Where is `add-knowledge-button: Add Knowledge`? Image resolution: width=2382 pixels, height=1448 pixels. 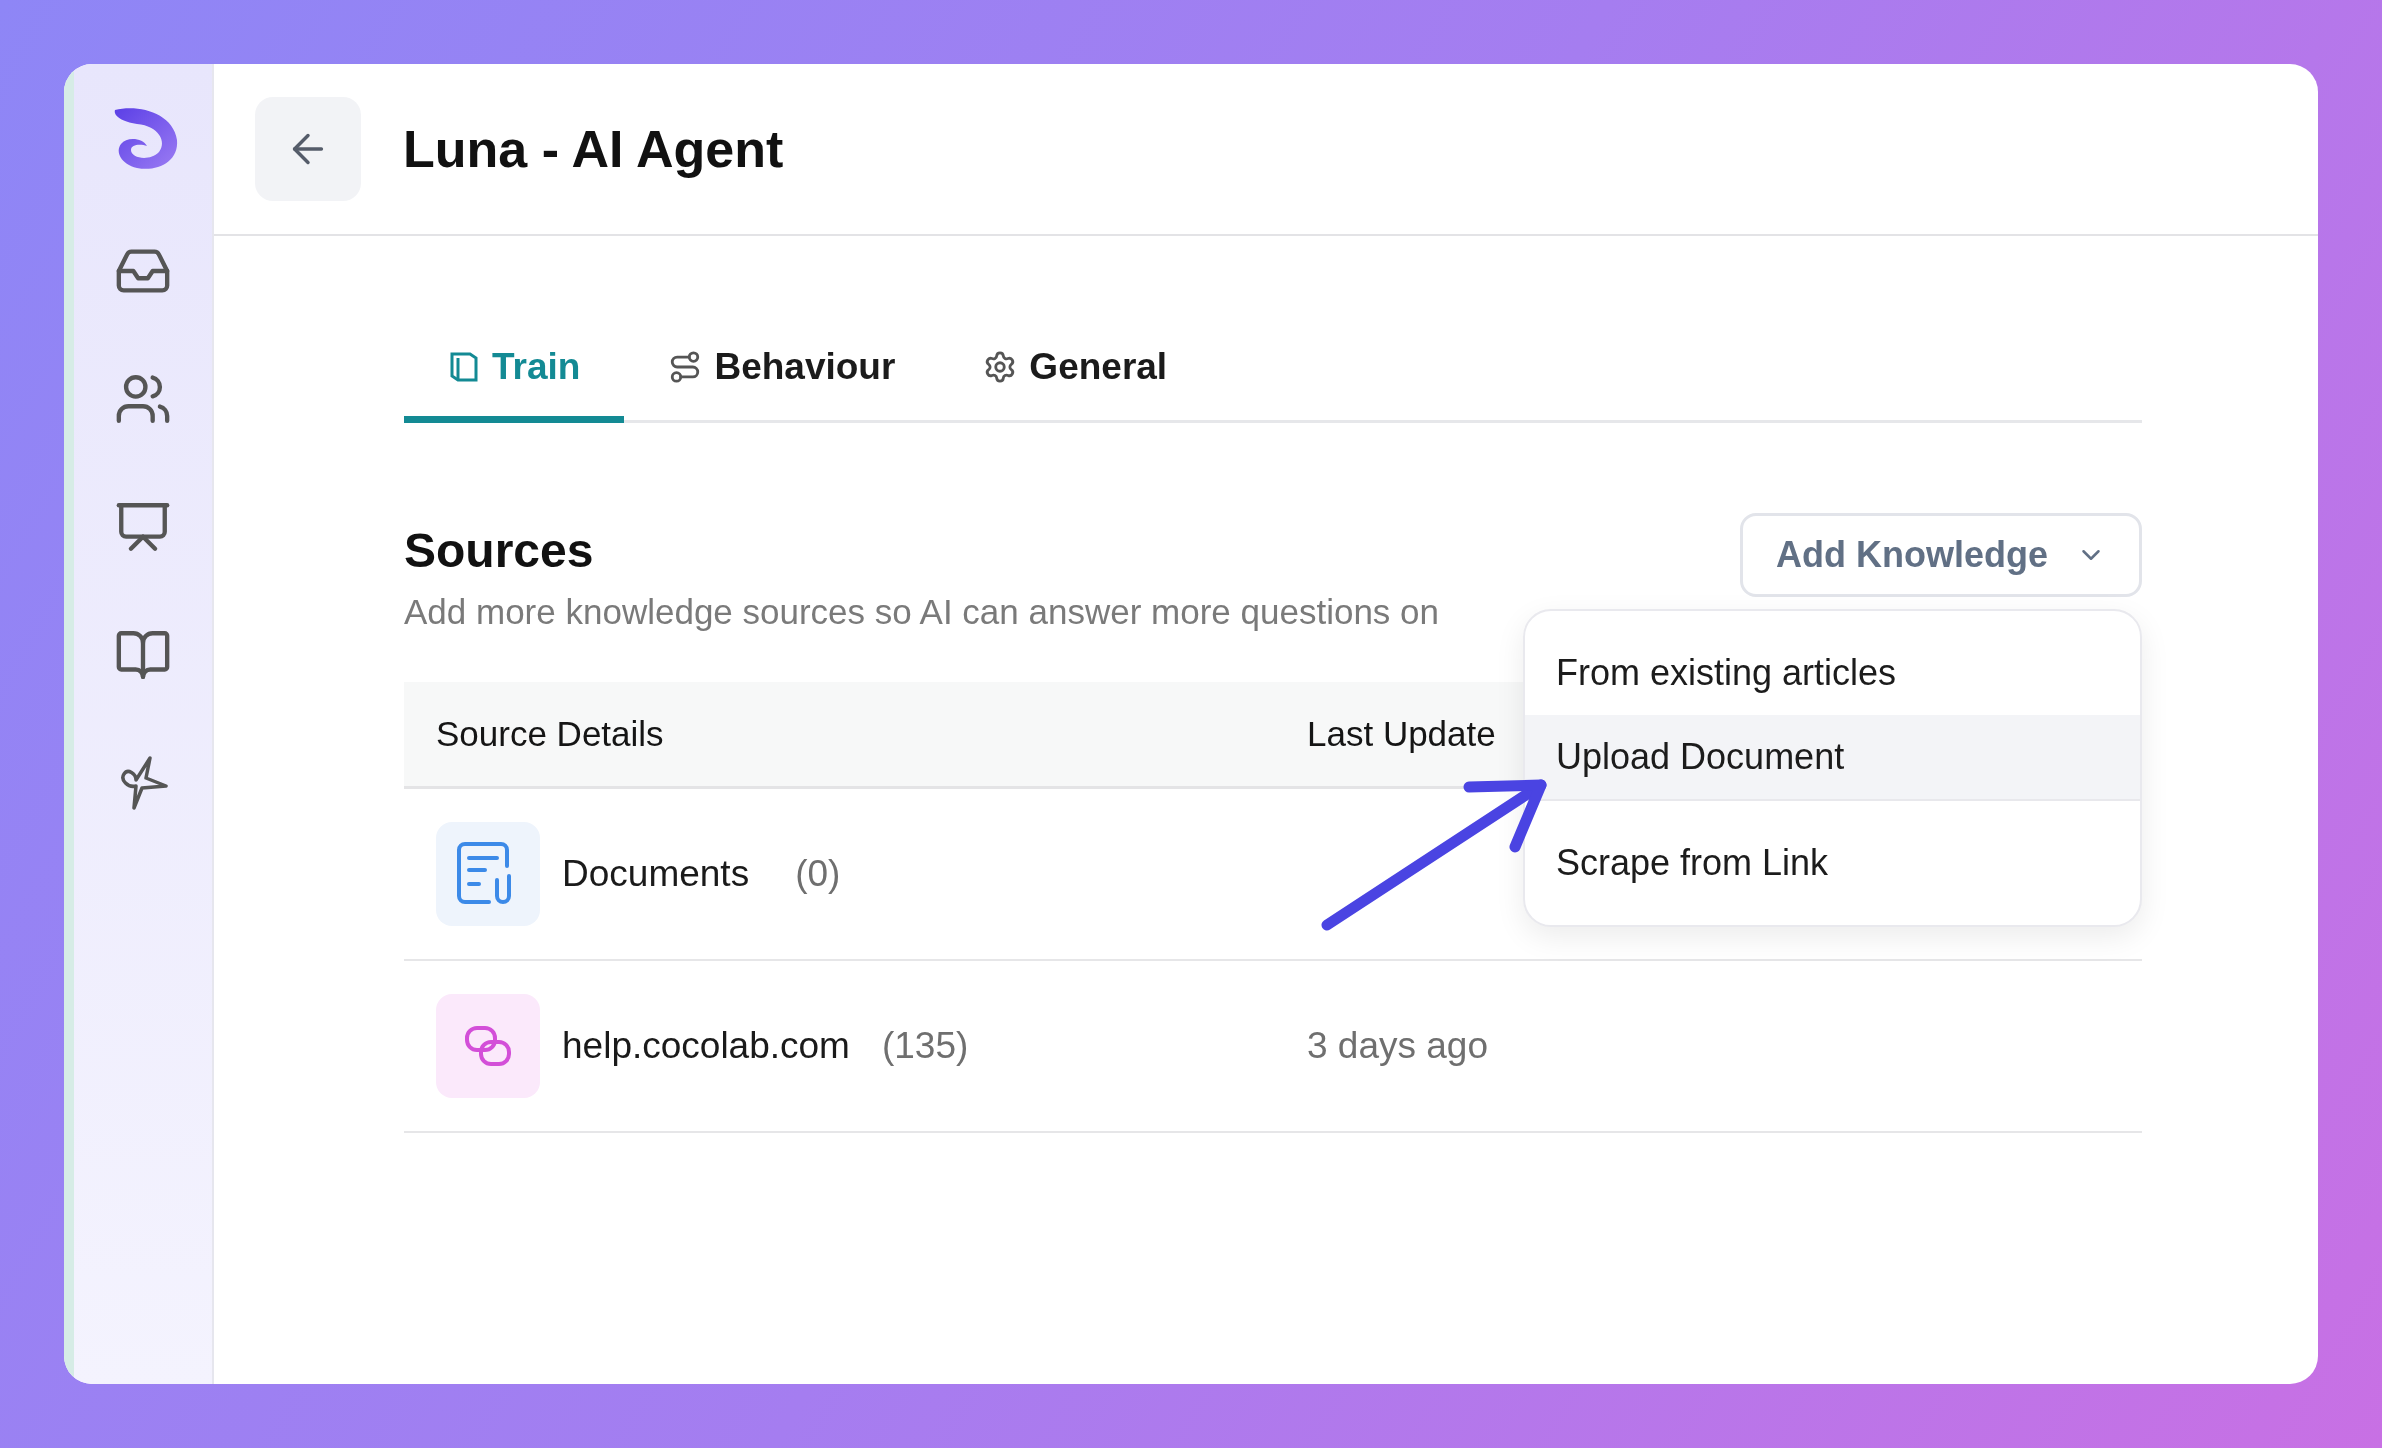
add-knowledge-button: Add Knowledge is located at coordinates (1941, 555).